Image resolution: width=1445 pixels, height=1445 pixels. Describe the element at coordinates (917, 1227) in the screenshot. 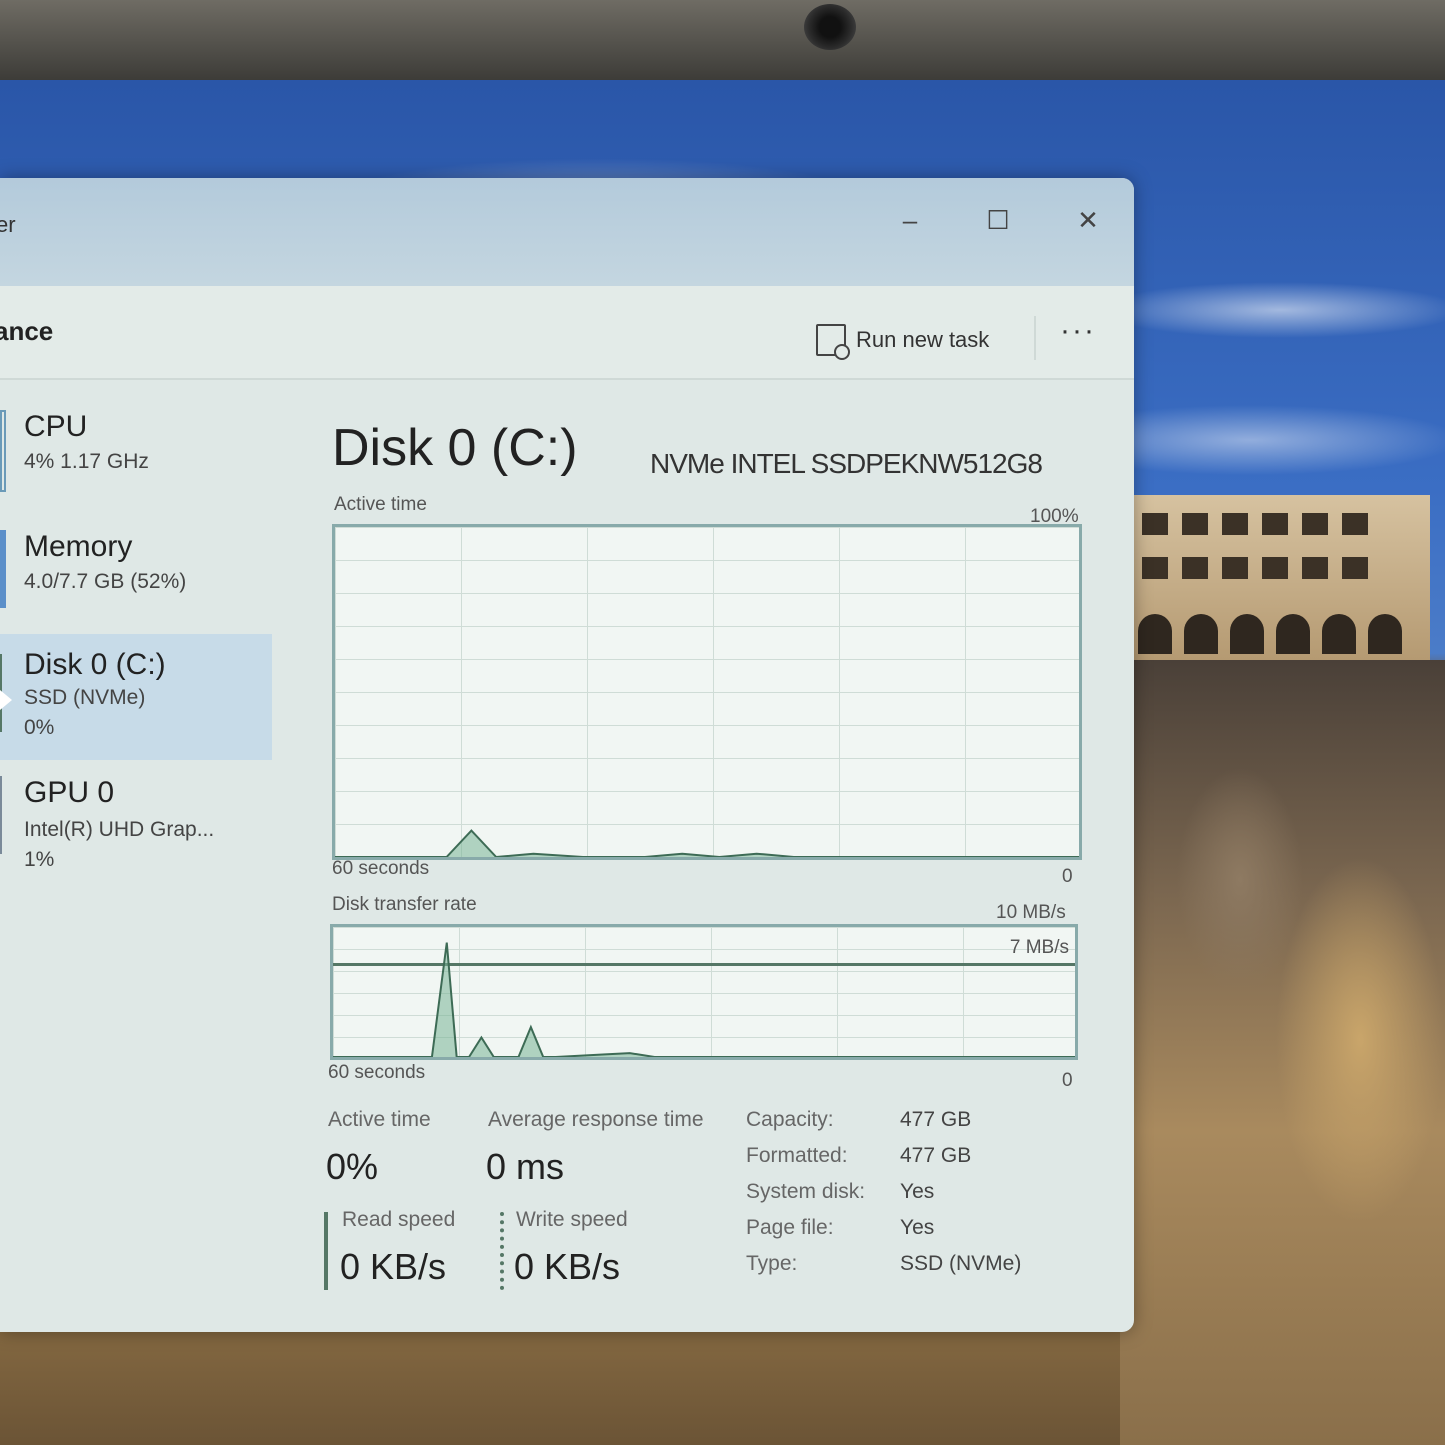

I see `prop-page-file-value: Yes` at that location.